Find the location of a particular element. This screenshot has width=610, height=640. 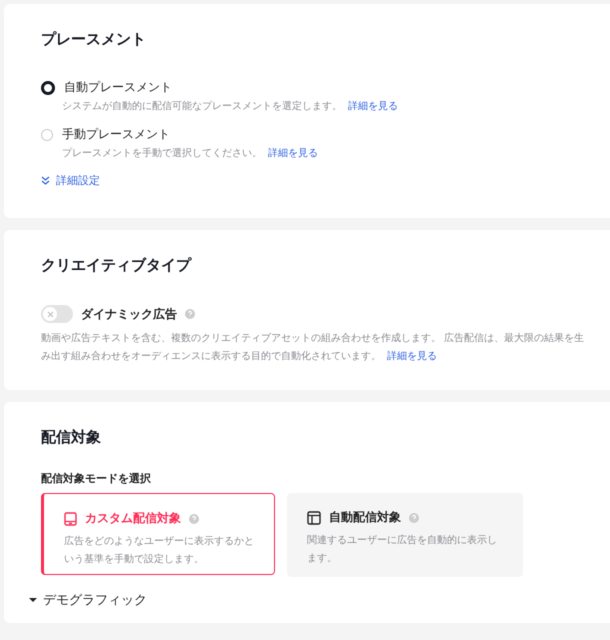

section-title: プレースメント is located at coordinates (94, 39).